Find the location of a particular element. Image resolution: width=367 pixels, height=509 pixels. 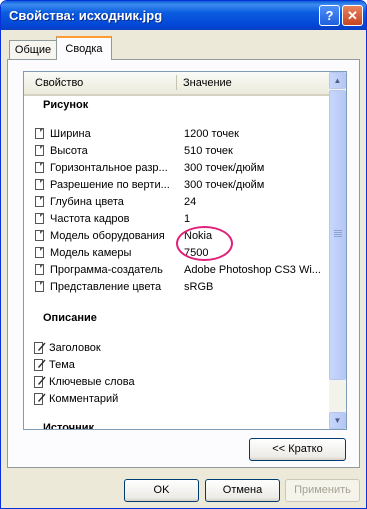

scrollbar-thumb is located at coordinates (337, 235).